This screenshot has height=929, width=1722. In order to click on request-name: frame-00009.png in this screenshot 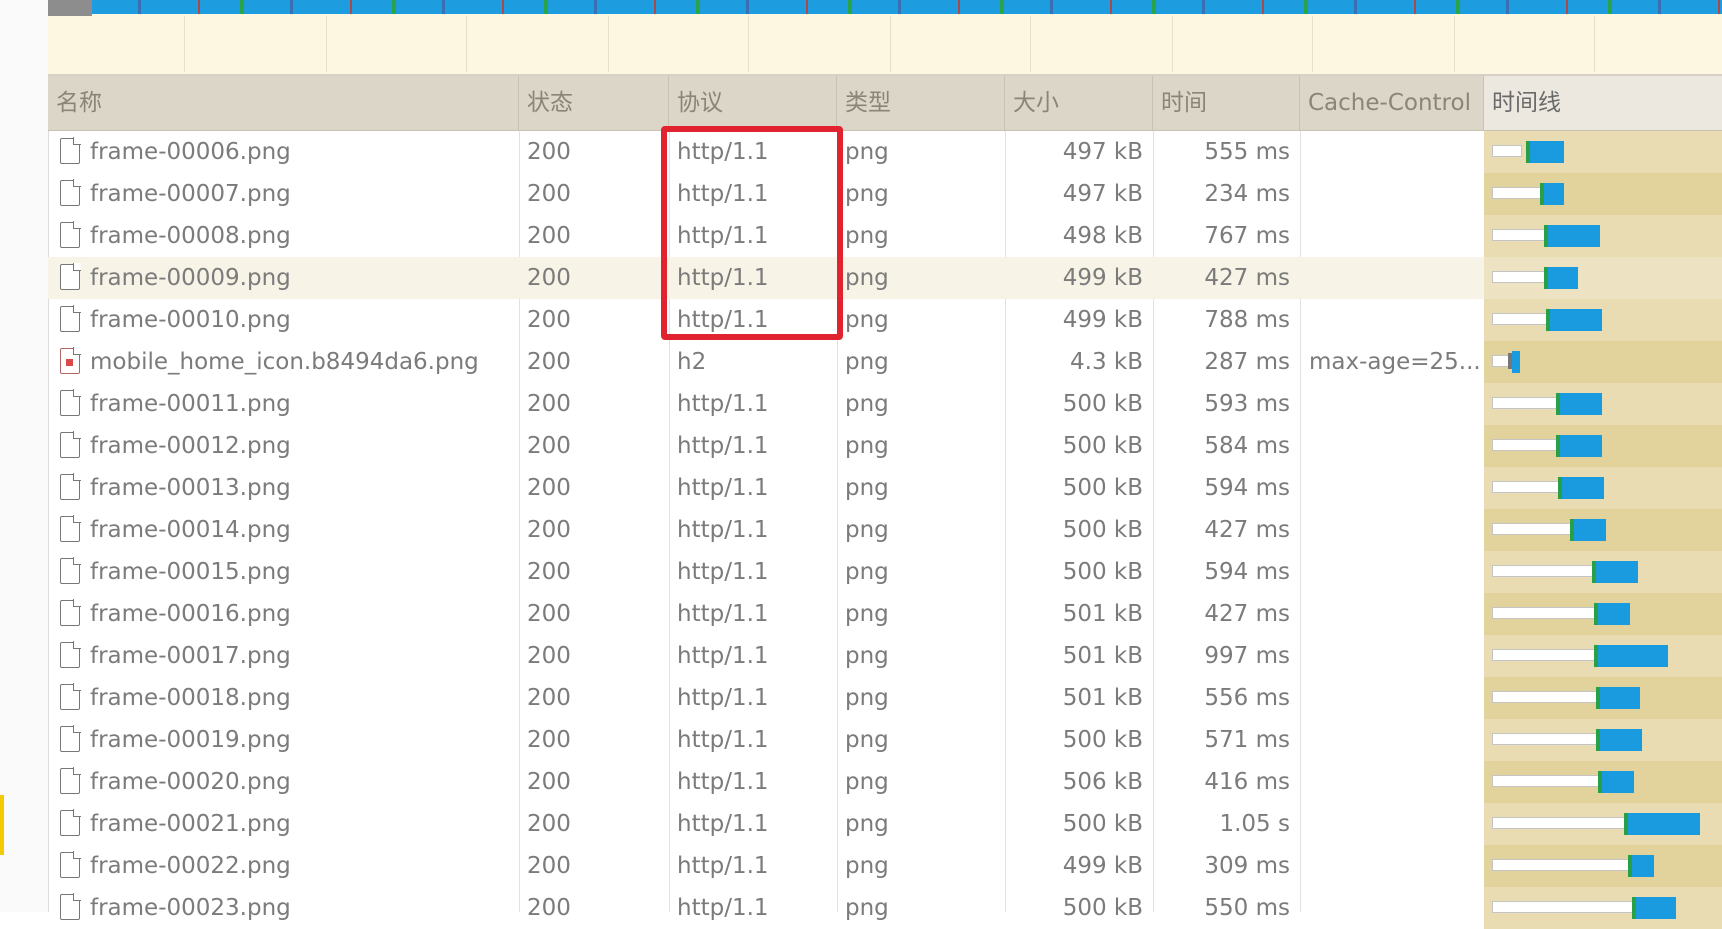, I will do `click(190, 278)`.